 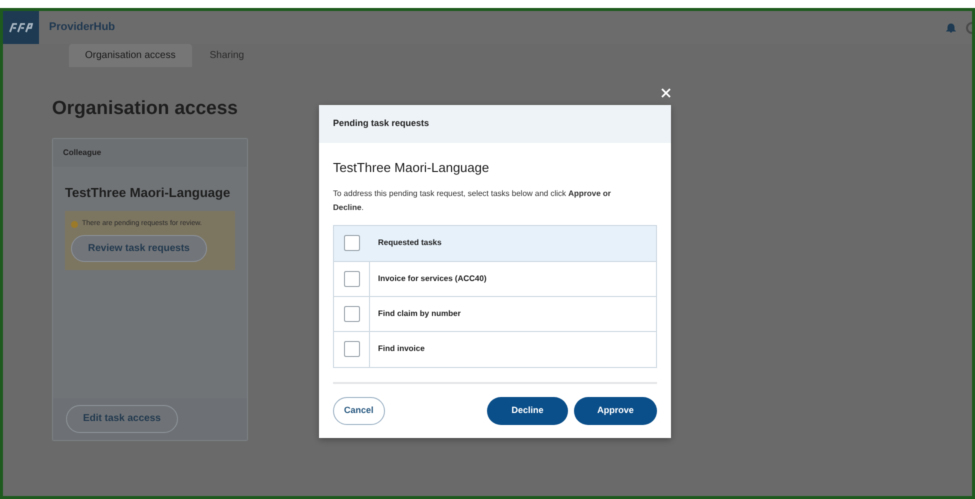 I want to click on dialog-title: TestThree Maori-Language, so click(x=411, y=168).